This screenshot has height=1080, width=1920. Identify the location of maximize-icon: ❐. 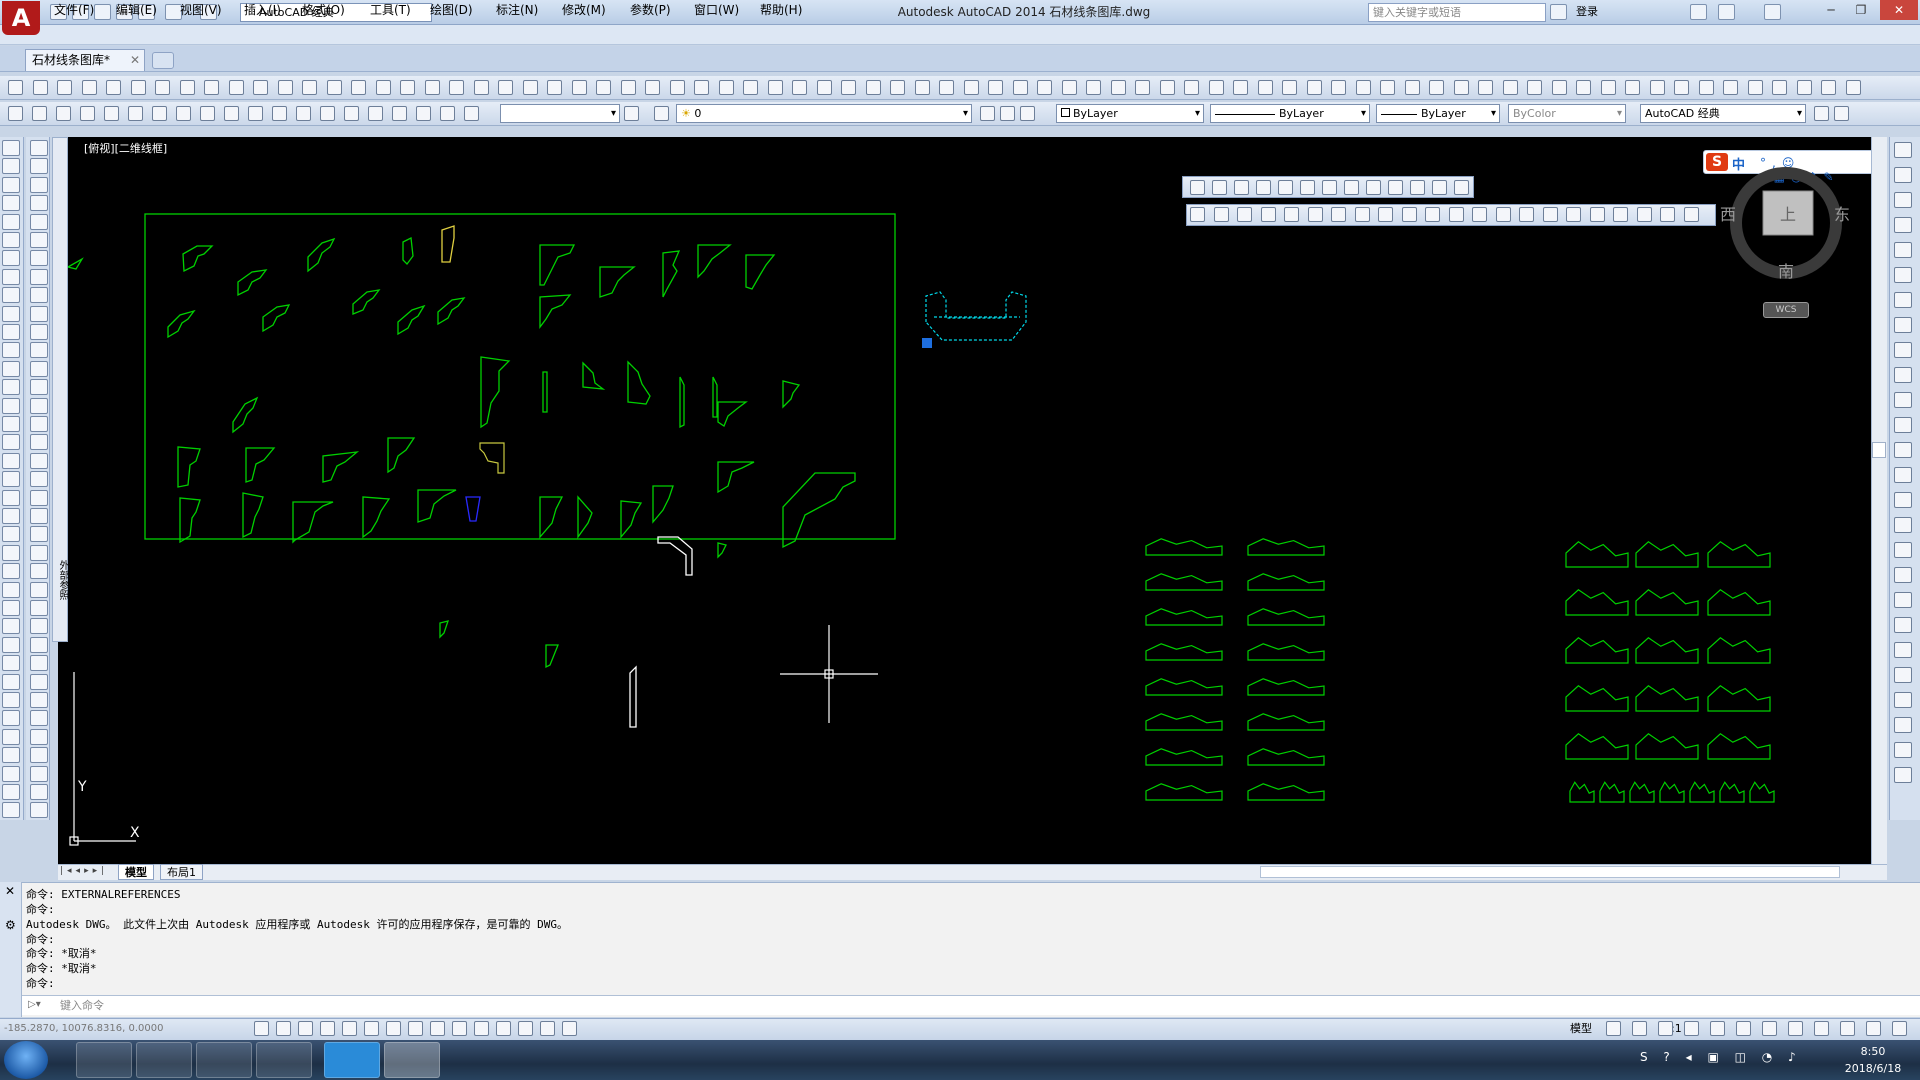
(1861, 10).